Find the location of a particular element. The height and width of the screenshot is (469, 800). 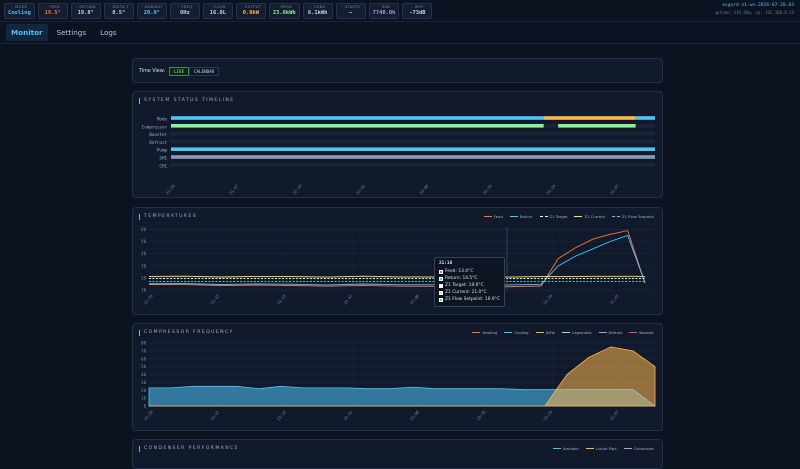

status-chip-value: 20.0° is located at coordinates (151, 13).